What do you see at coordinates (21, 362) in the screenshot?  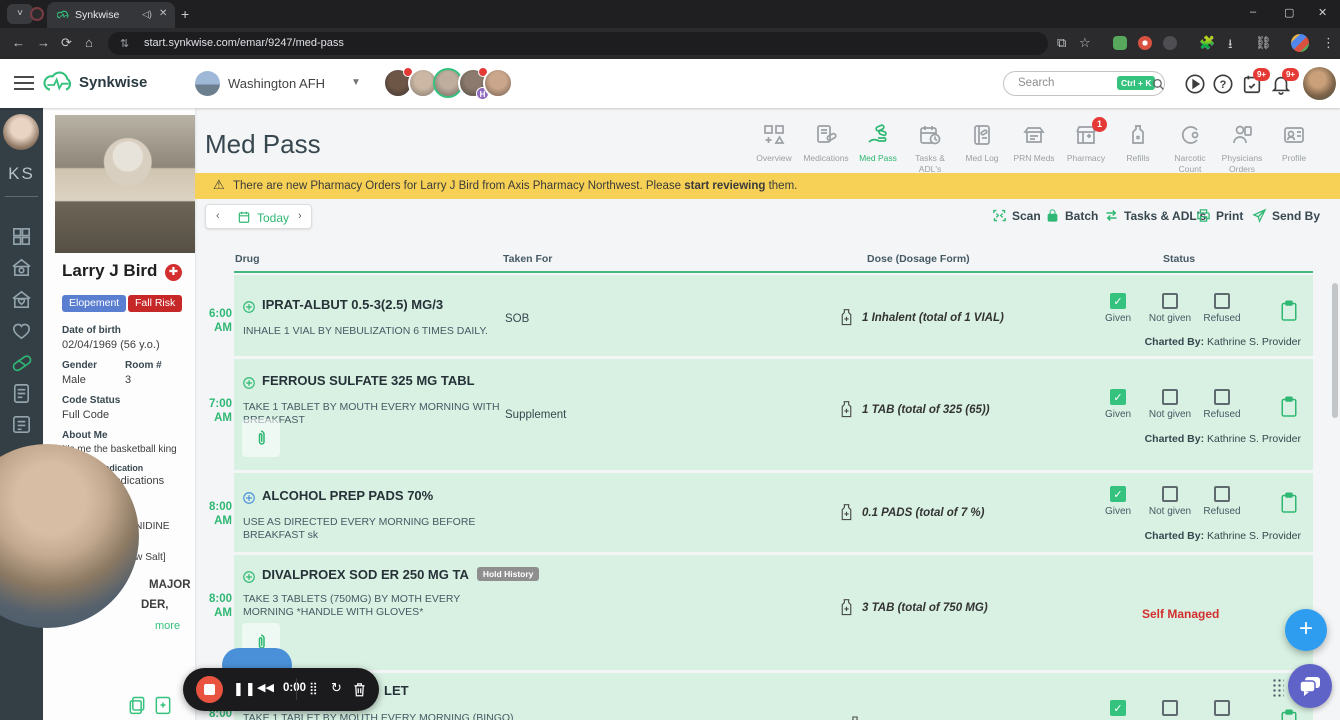 I see `sidebar-item-medications-icon` at bounding box center [21, 362].